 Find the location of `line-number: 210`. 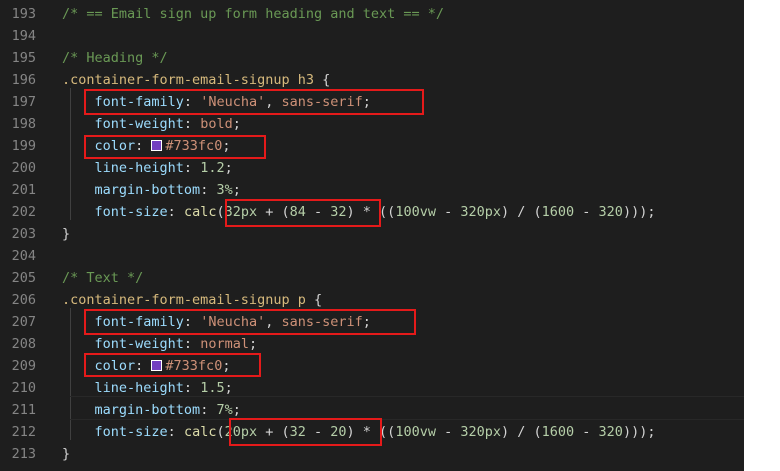

line-number: 210 is located at coordinates (23, 388).